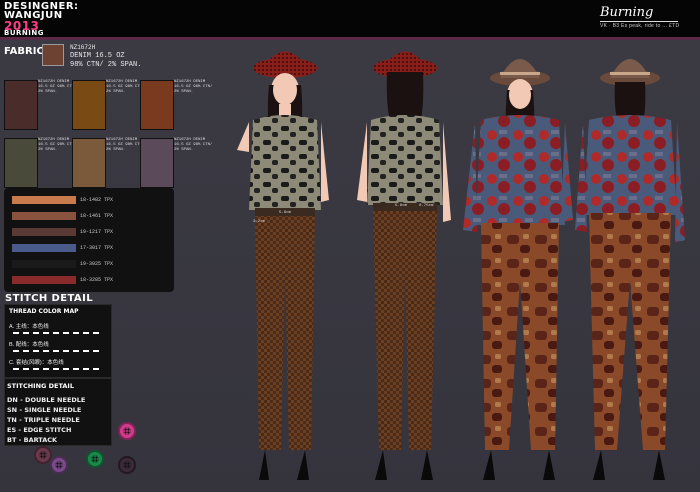  What do you see at coordinates (350, 18) in the screenshot?
I see `header-bar` at bounding box center [350, 18].